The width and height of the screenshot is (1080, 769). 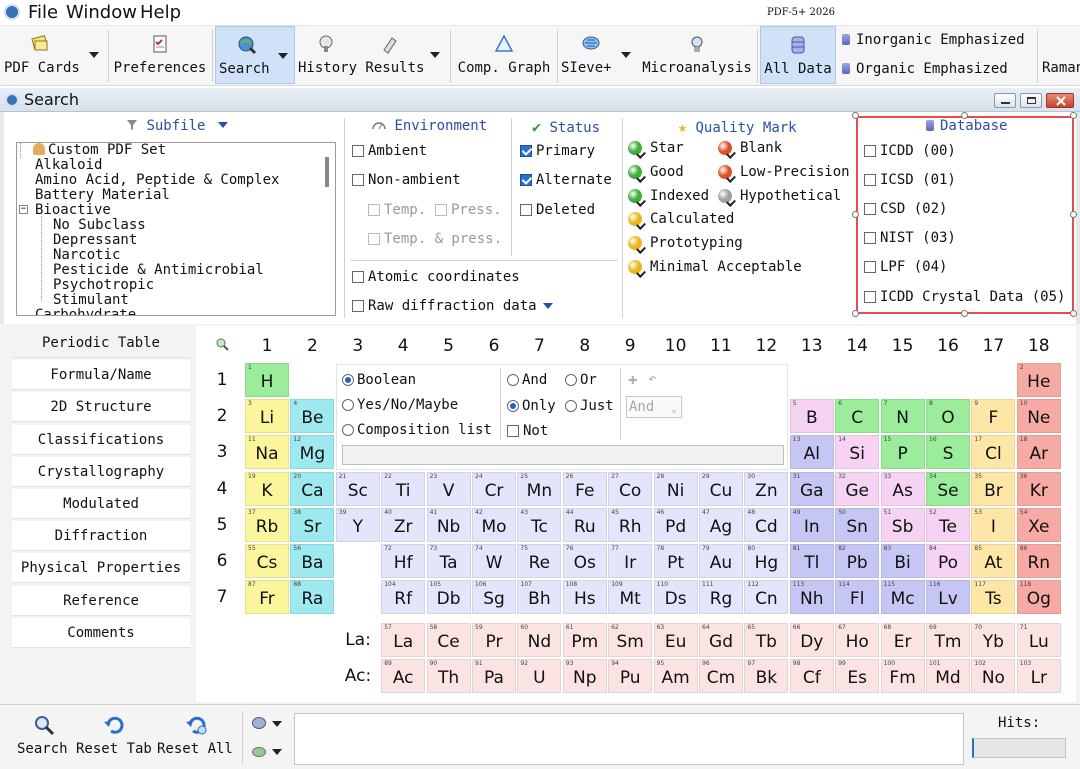 I want to click on element-sb: 51 Sb, so click(x=902, y=525).